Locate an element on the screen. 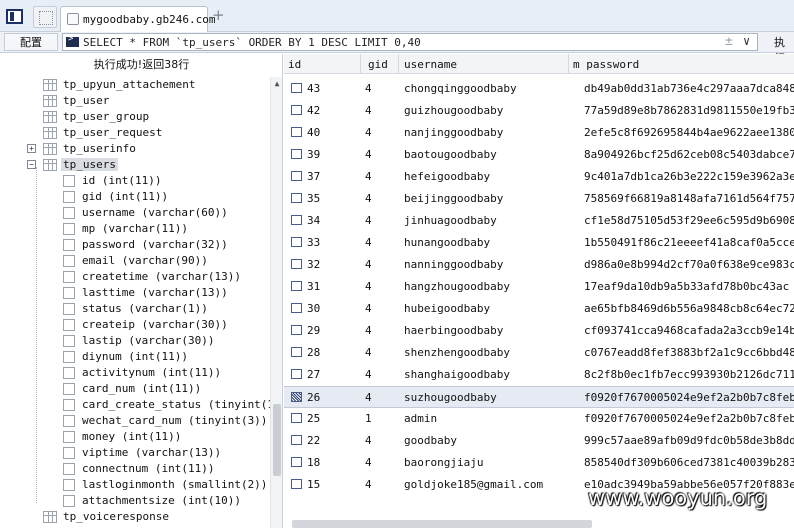 The width and height of the screenshot is (794, 528). panel-toggle-icon is located at coordinates (14, 16).